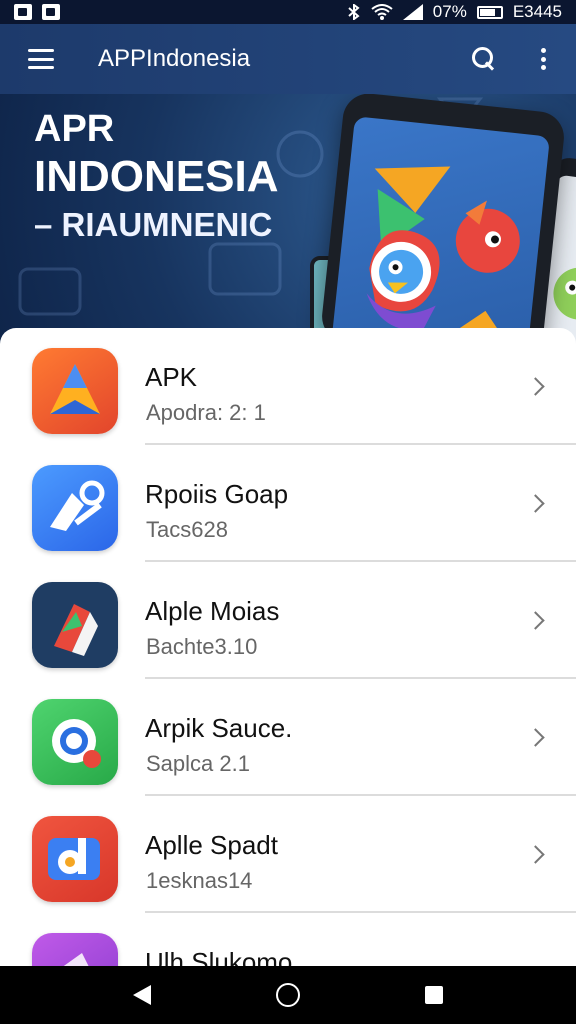  I want to click on app-subtitle: 1esknas14, so click(199, 880).